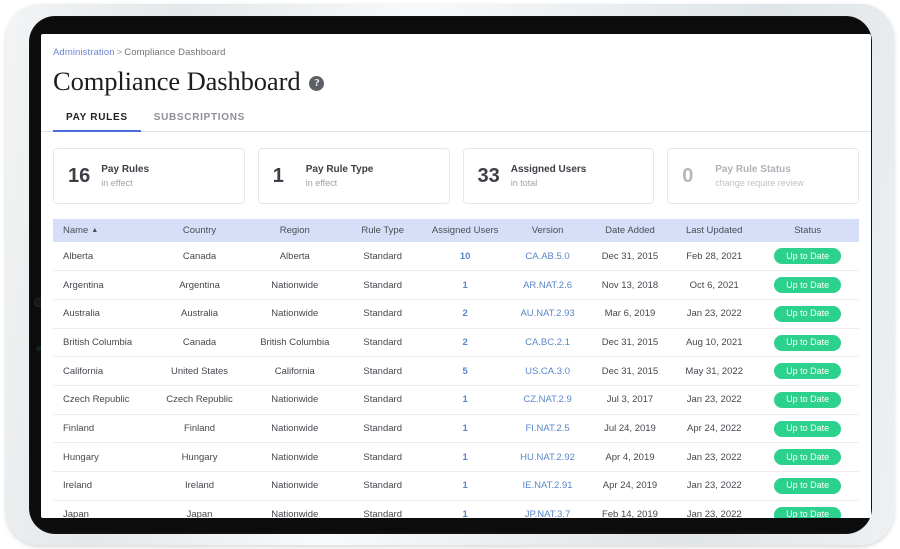 This screenshot has height=549, width=900. Describe the element at coordinates (465, 256) in the screenshot. I see `assigned-users-link: 10` at that location.